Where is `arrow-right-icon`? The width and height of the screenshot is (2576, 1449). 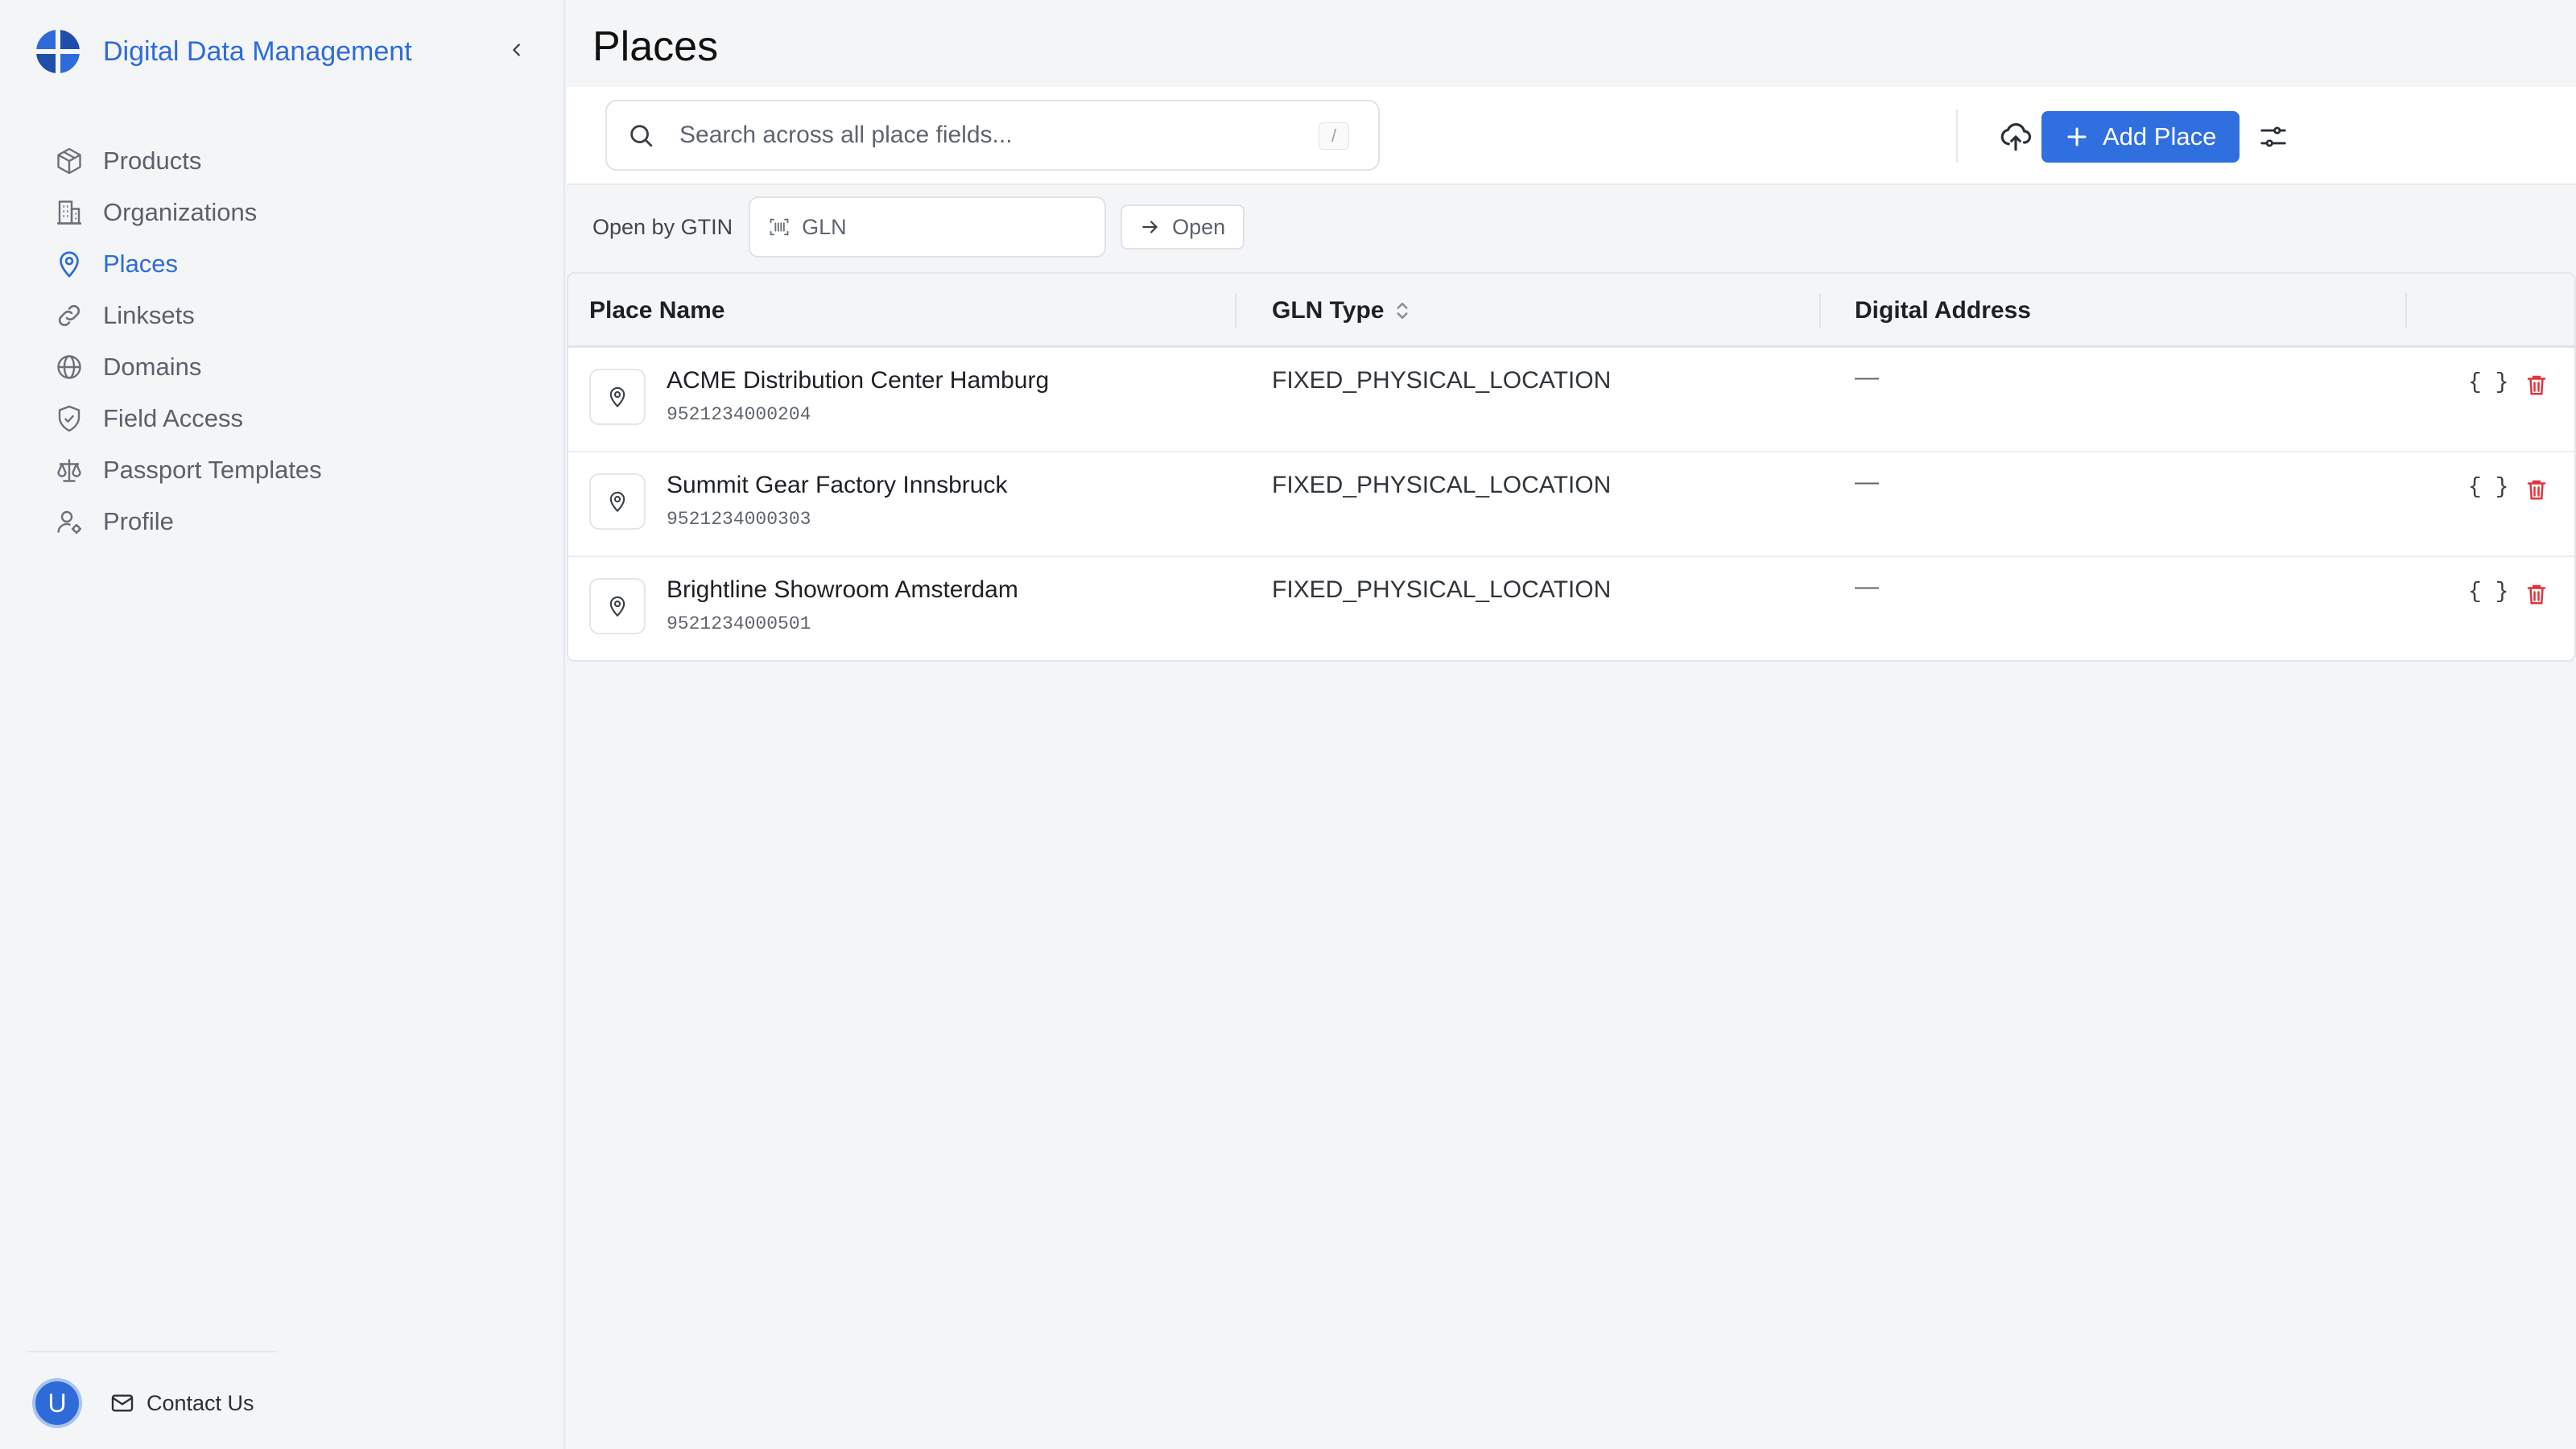
arrow-right-icon is located at coordinates (1150, 227).